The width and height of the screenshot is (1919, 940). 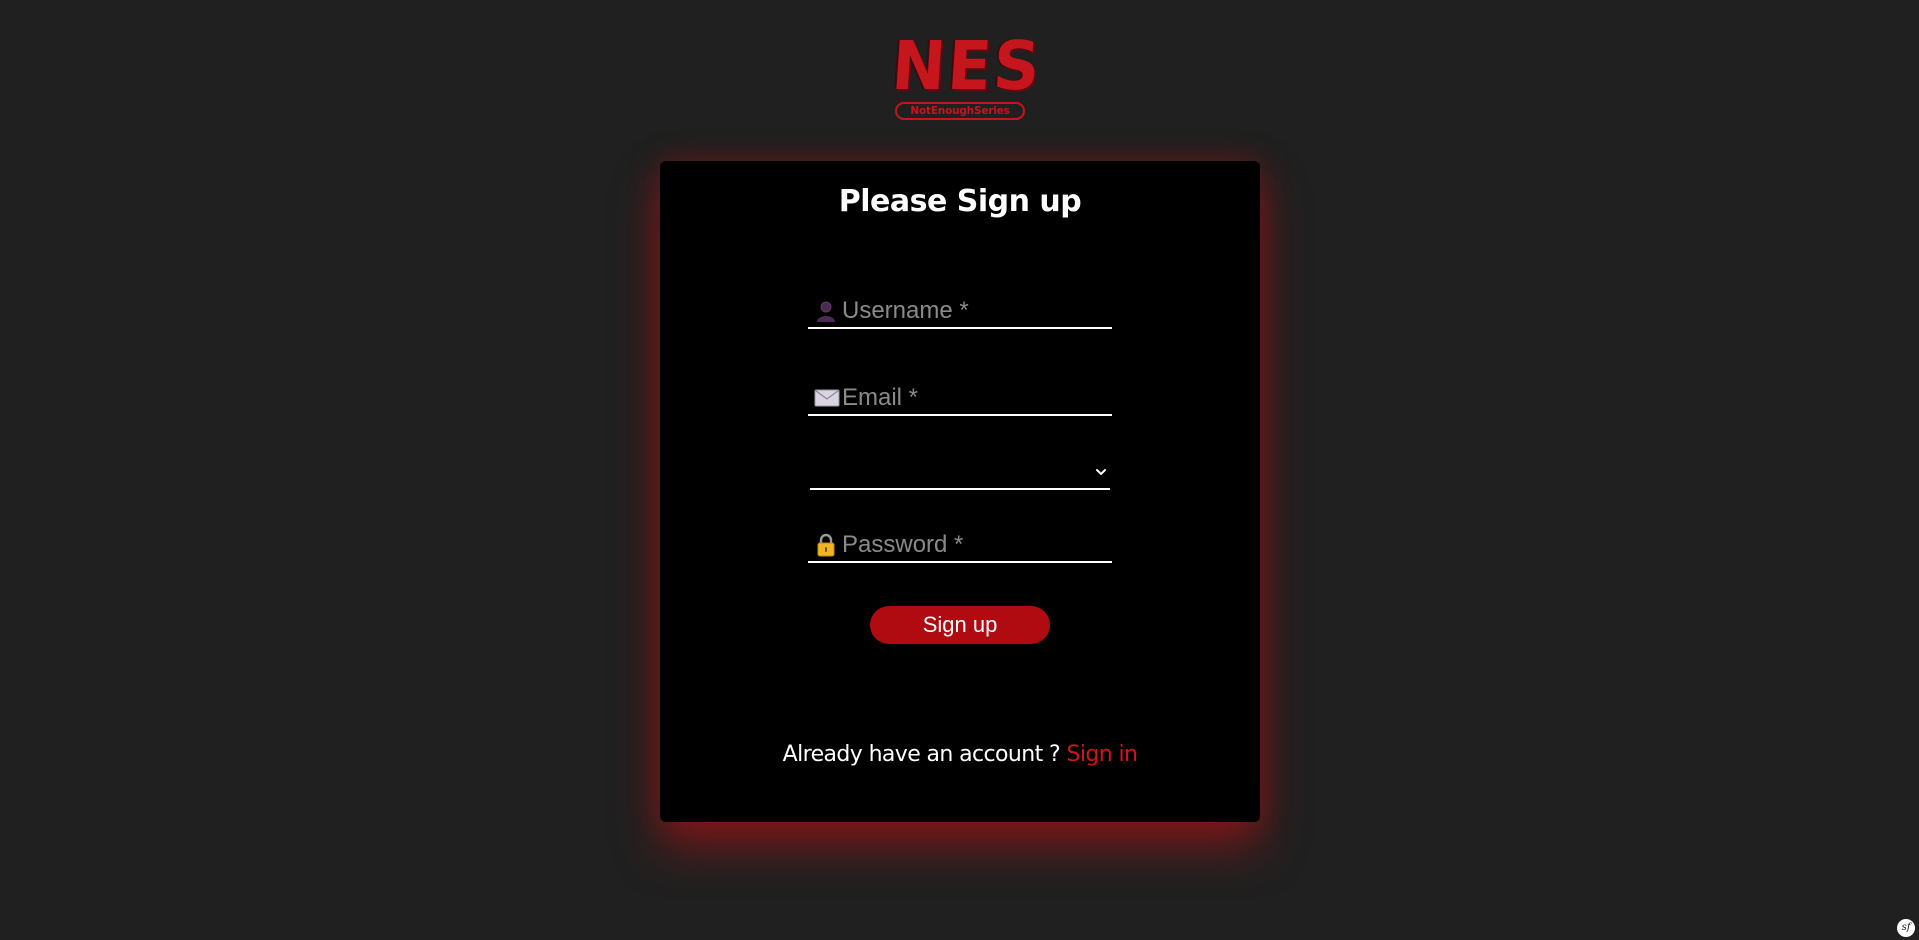 I want to click on user-icon, so click(x=826, y=311).